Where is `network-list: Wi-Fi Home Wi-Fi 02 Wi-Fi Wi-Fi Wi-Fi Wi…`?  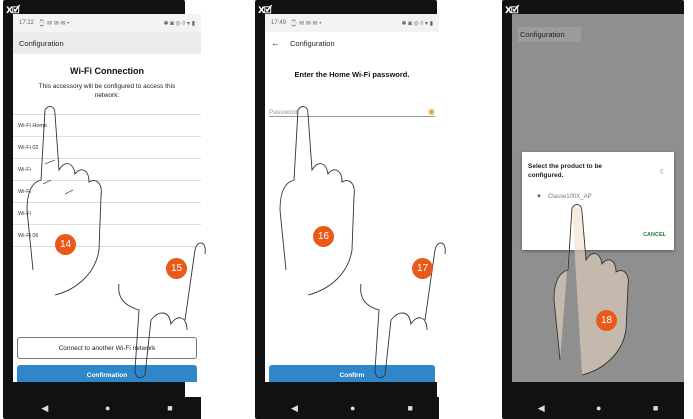
network-list: Wi-Fi Home Wi-Fi 02 Wi-Fi Wi-Fi Wi-Fi Wi… is located at coordinates (107, 180).